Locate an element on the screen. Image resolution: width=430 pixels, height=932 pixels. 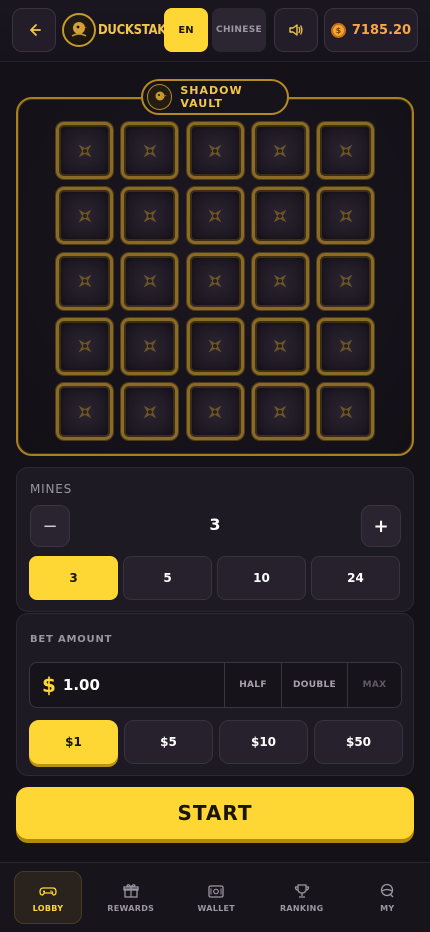
back-button is located at coordinates (34, 30).